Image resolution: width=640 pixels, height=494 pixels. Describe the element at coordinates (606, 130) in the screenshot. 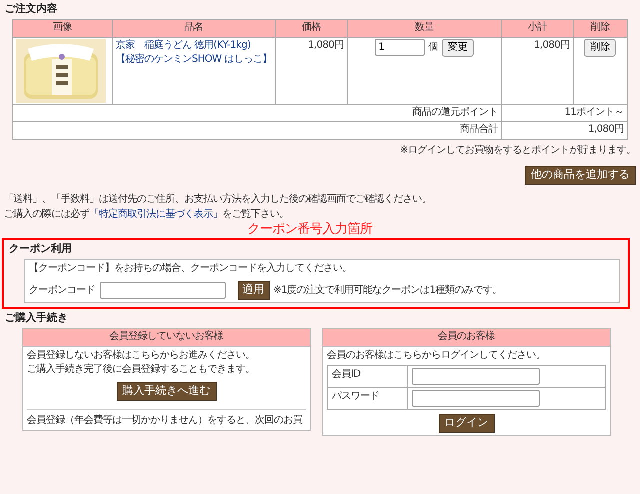

I see `summary-value: 1,080円` at that location.